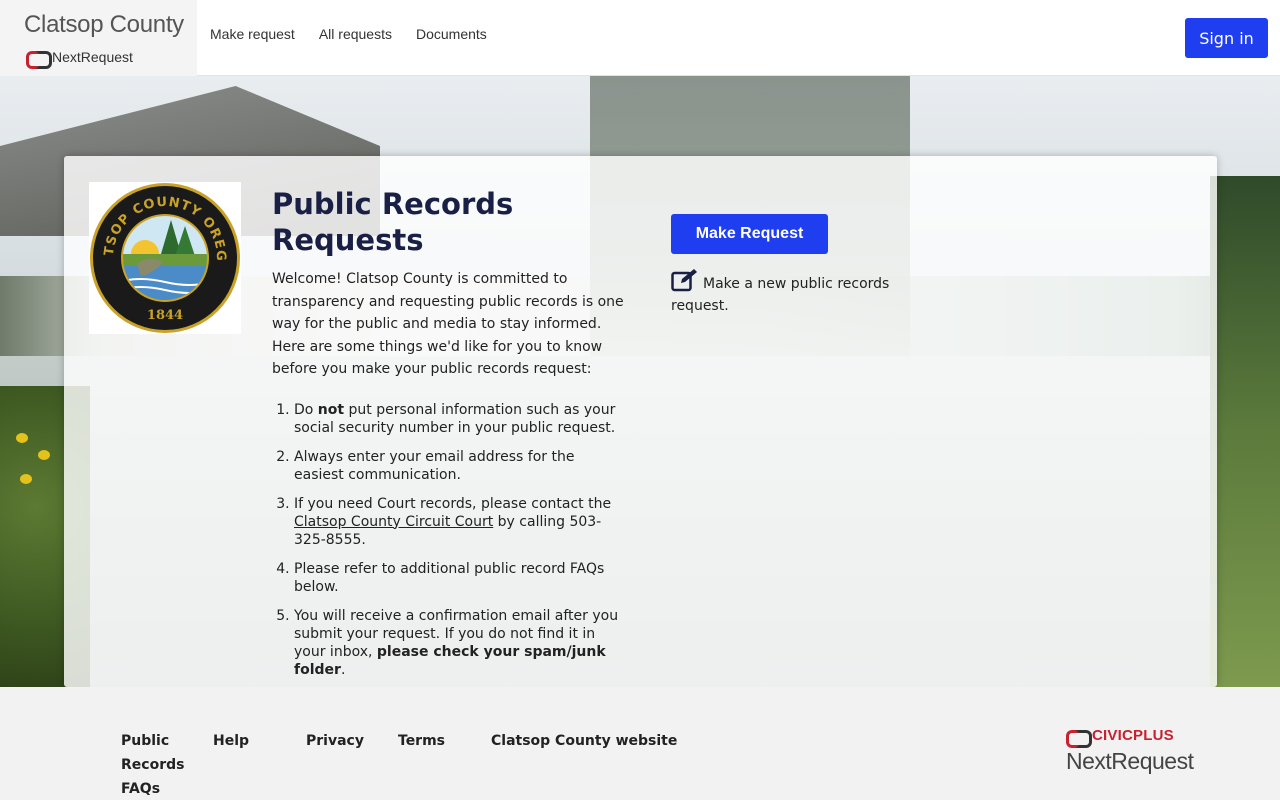 Image resolution: width=1280 pixels, height=800 pixels. Describe the element at coordinates (1245, 431) in the screenshot. I see `background-foliage-right` at that location.